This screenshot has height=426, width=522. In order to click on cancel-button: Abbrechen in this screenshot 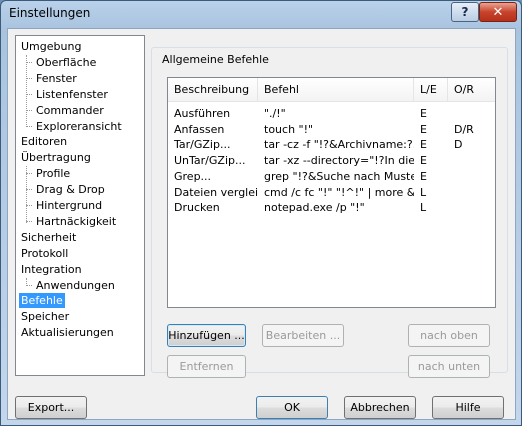, I will do `click(380, 407)`.